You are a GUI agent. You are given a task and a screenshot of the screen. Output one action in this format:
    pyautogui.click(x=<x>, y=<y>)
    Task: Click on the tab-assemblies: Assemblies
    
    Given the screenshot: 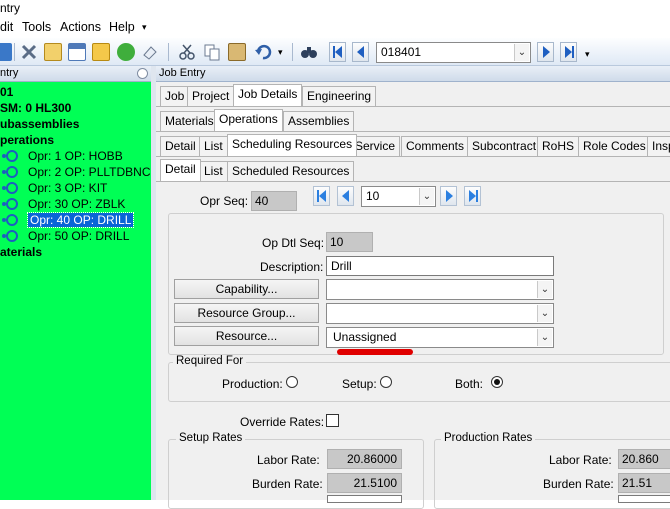 What is the action you would take?
    pyautogui.click(x=319, y=121)
    